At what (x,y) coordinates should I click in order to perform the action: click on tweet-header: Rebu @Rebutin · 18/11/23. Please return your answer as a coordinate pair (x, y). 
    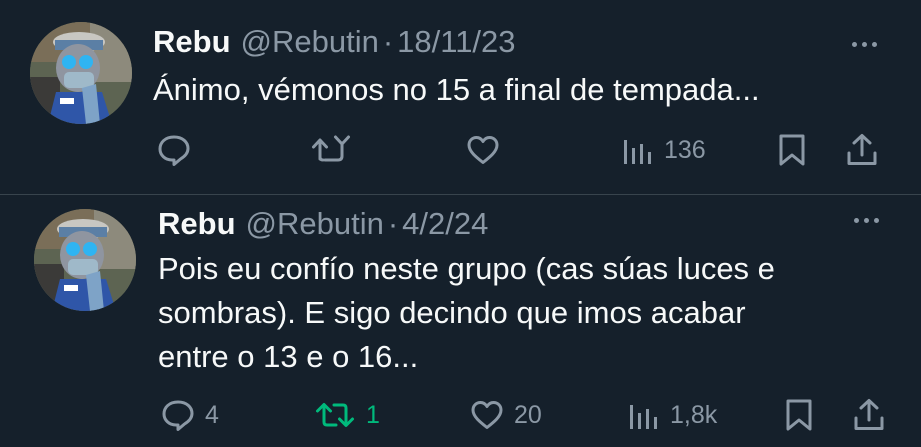
    Looking at the image, I should click on (334, 42).